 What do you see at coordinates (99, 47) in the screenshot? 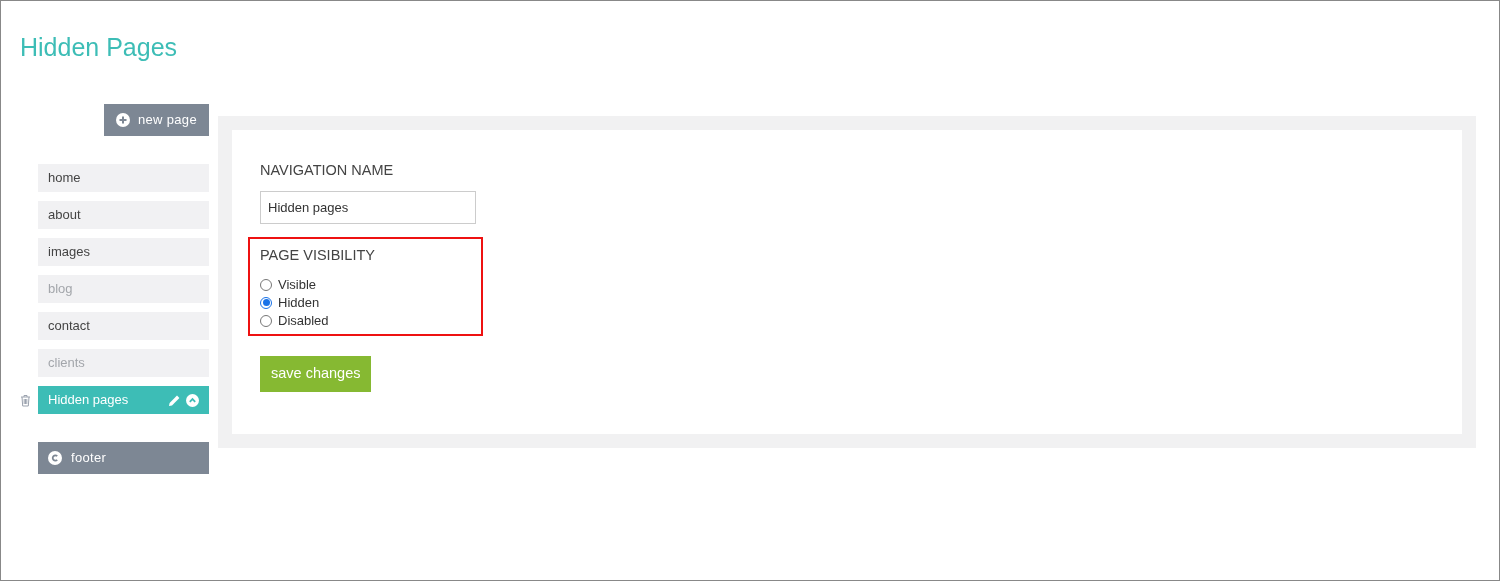
I see `page-title: Hidden Pages` at bounding box center [99, 47].